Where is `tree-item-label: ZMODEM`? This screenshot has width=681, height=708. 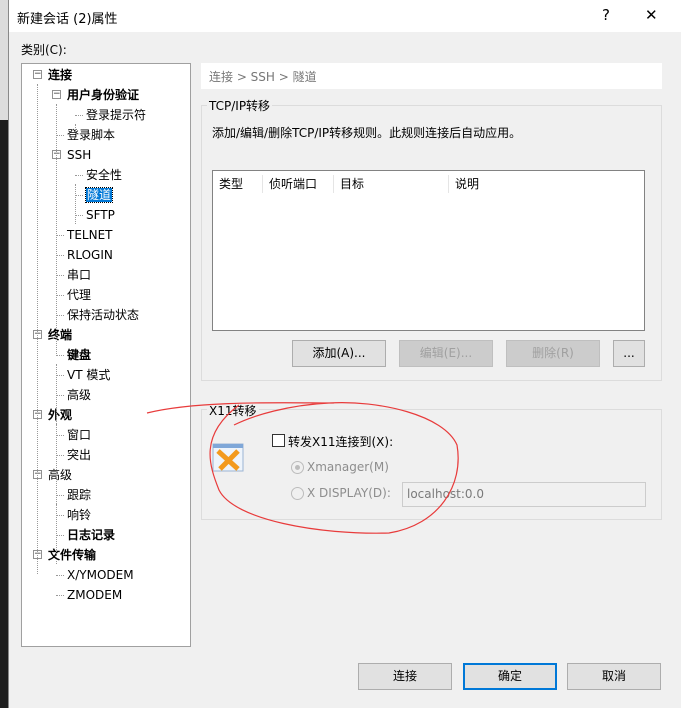 tree-item-label: ZMODEM is located at coordinates (95, 595).